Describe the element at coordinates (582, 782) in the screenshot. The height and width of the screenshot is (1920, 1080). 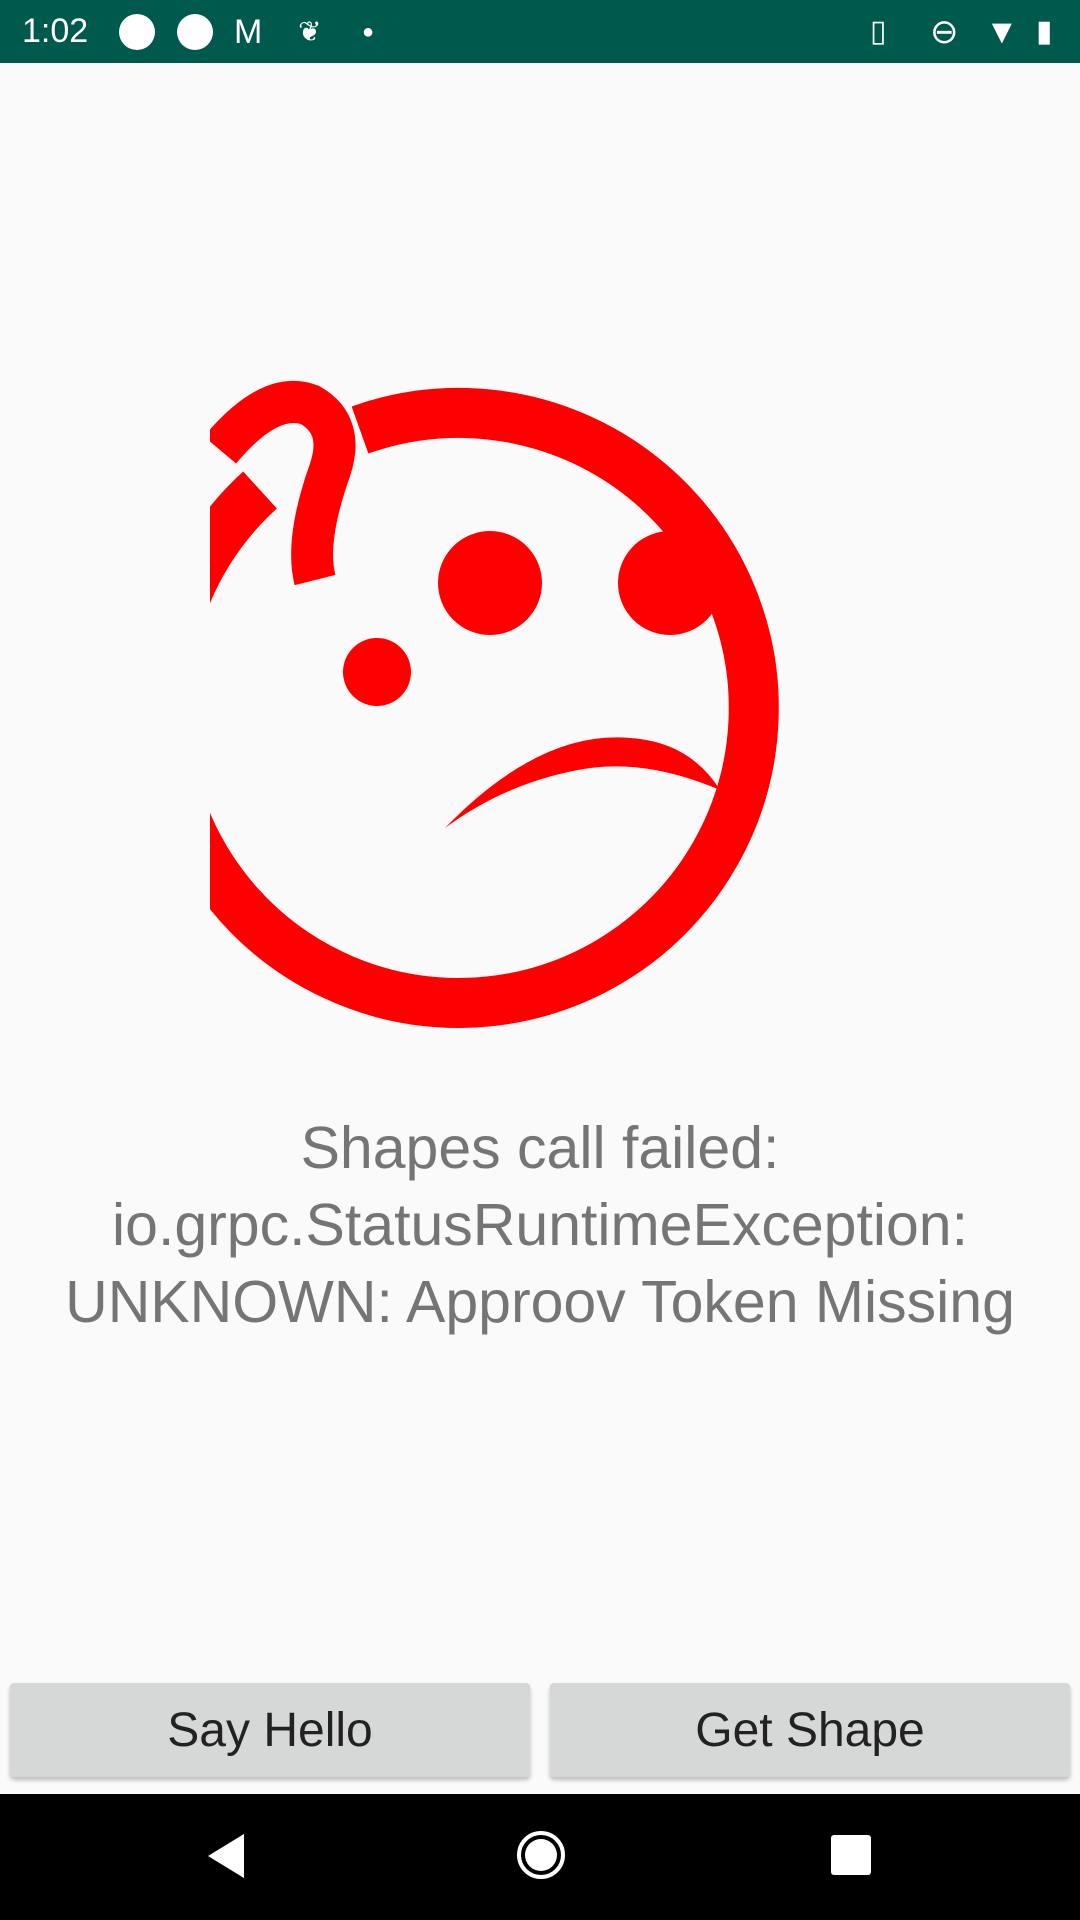
I see `frown-mouth` at that location.